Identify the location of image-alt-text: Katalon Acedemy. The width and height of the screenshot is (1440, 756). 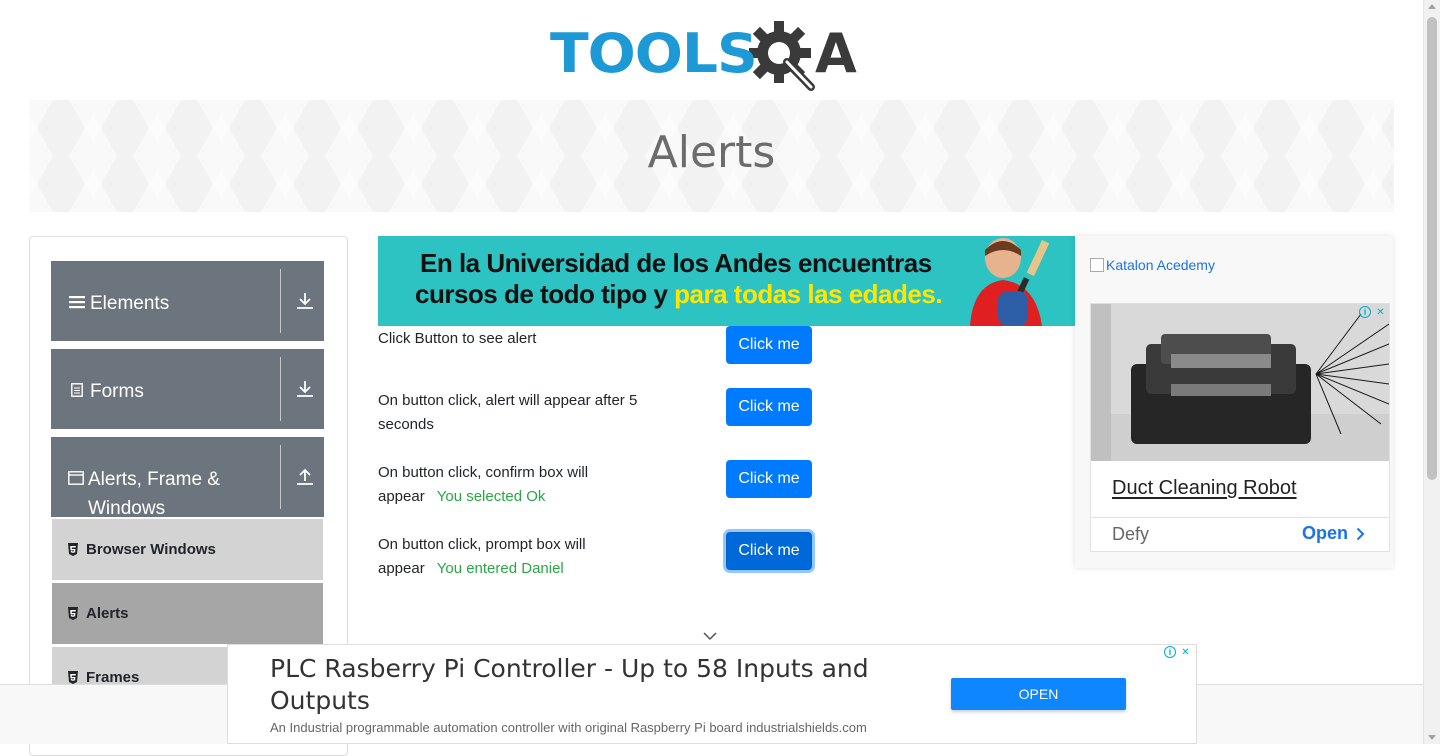
(1160, 265).